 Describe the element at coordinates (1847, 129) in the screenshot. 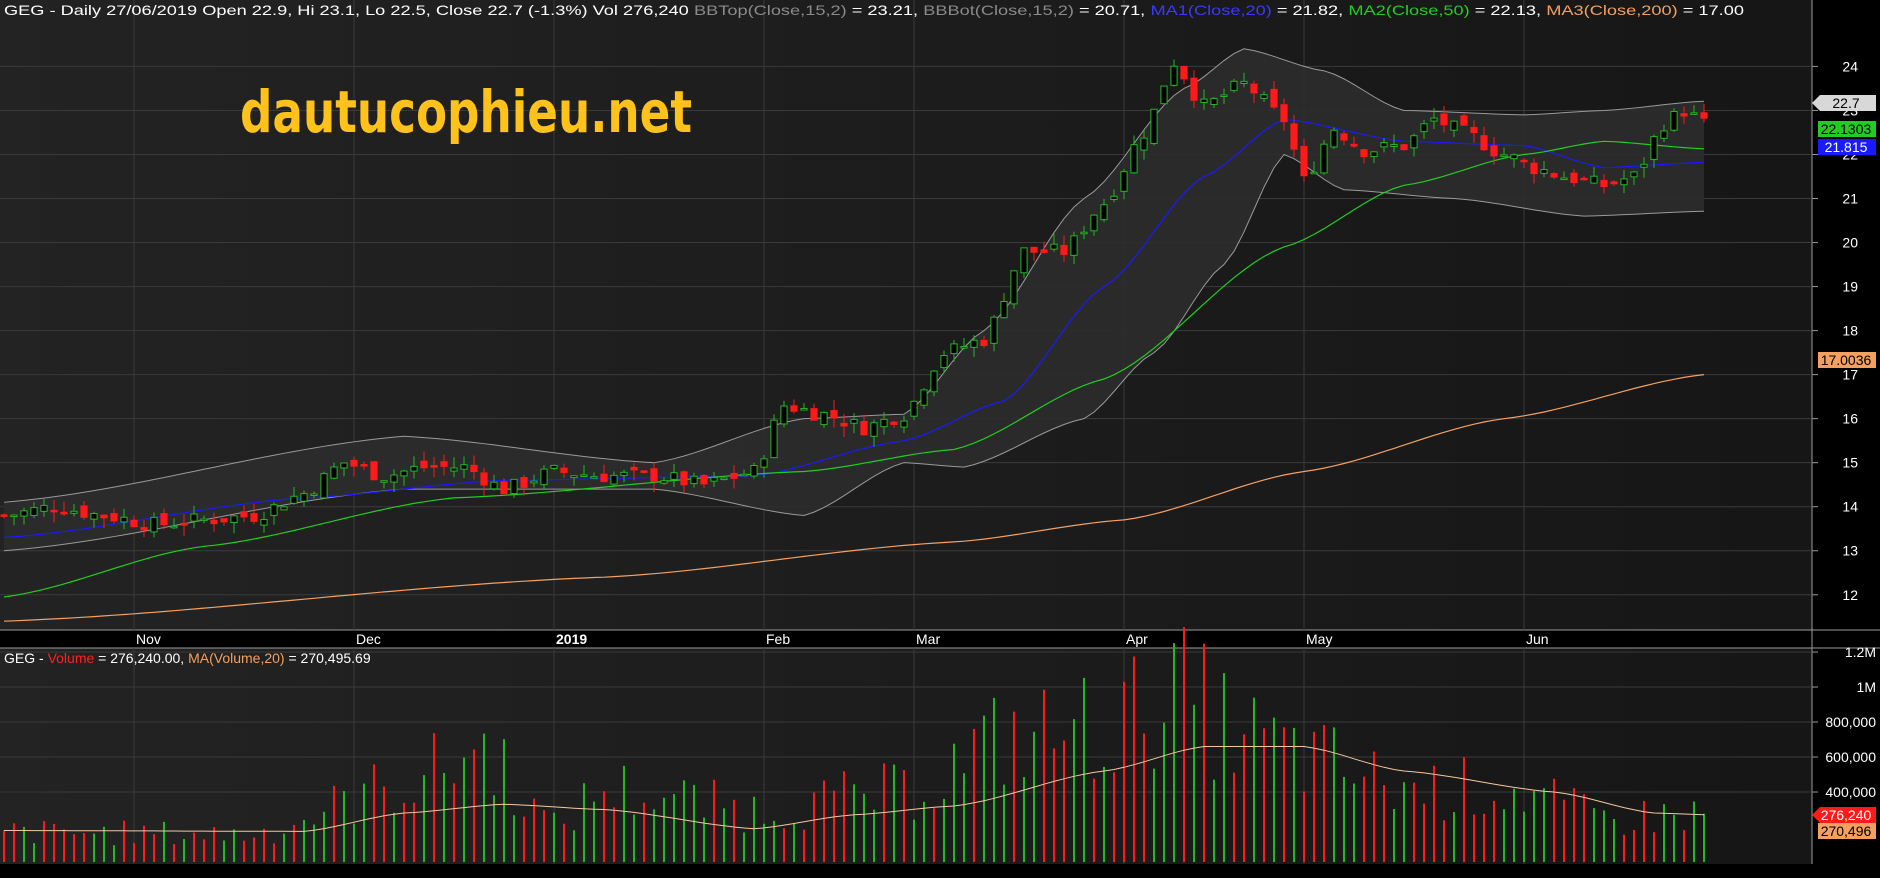

I see `ma2-value-tag: 22.1303` at that location.